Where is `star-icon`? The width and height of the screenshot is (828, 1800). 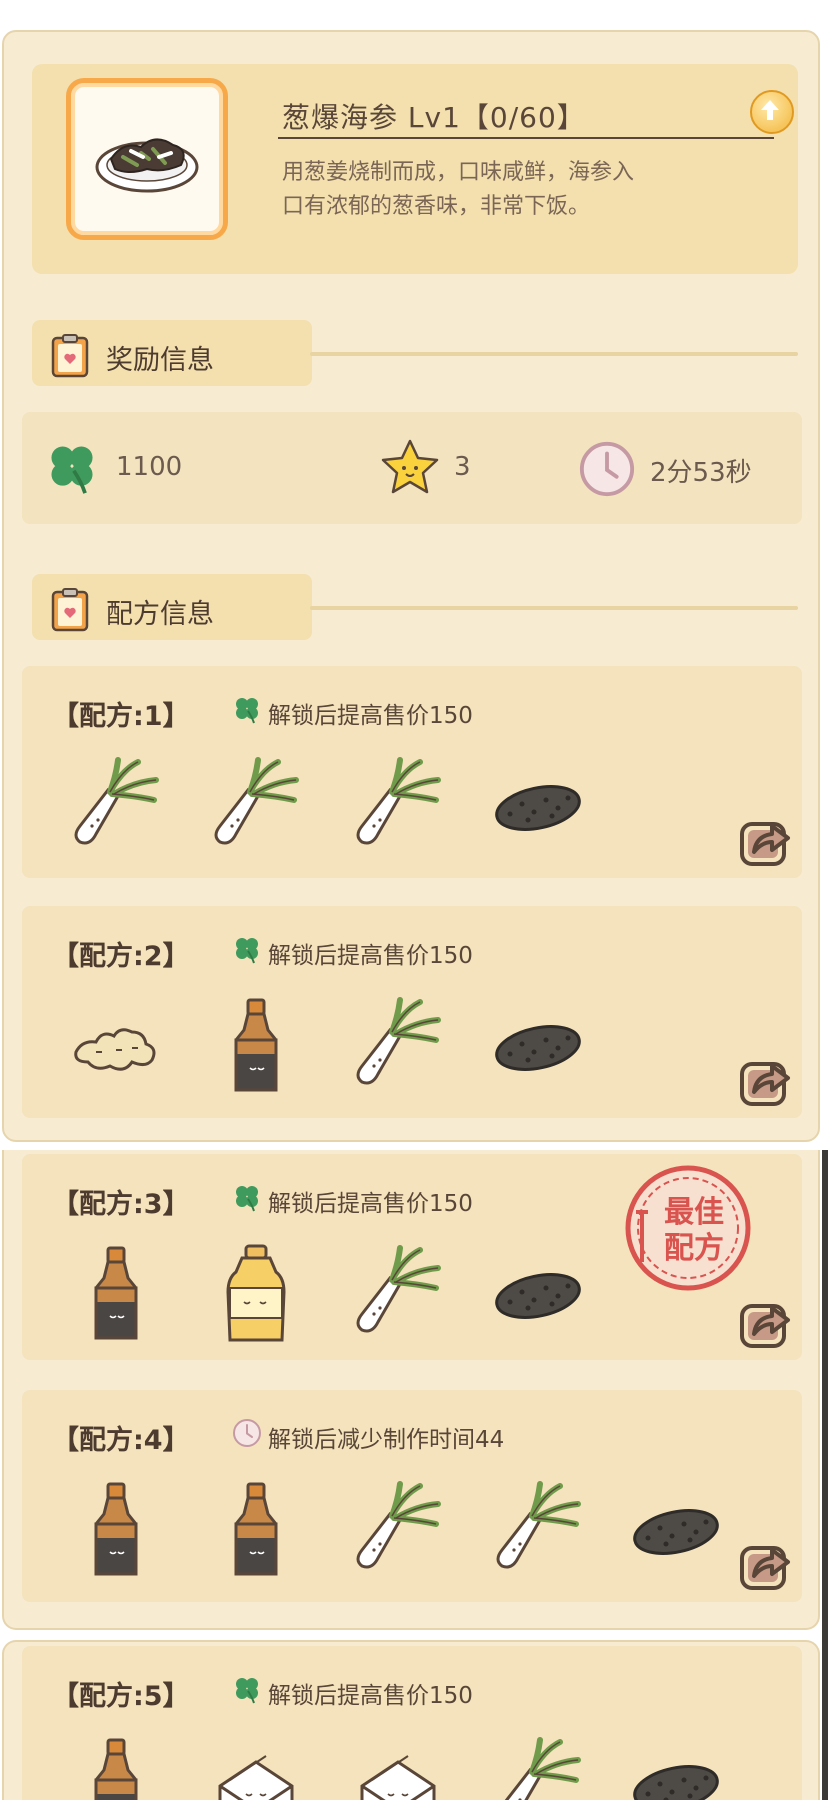
star-icon is located at coordinates (410, 466).